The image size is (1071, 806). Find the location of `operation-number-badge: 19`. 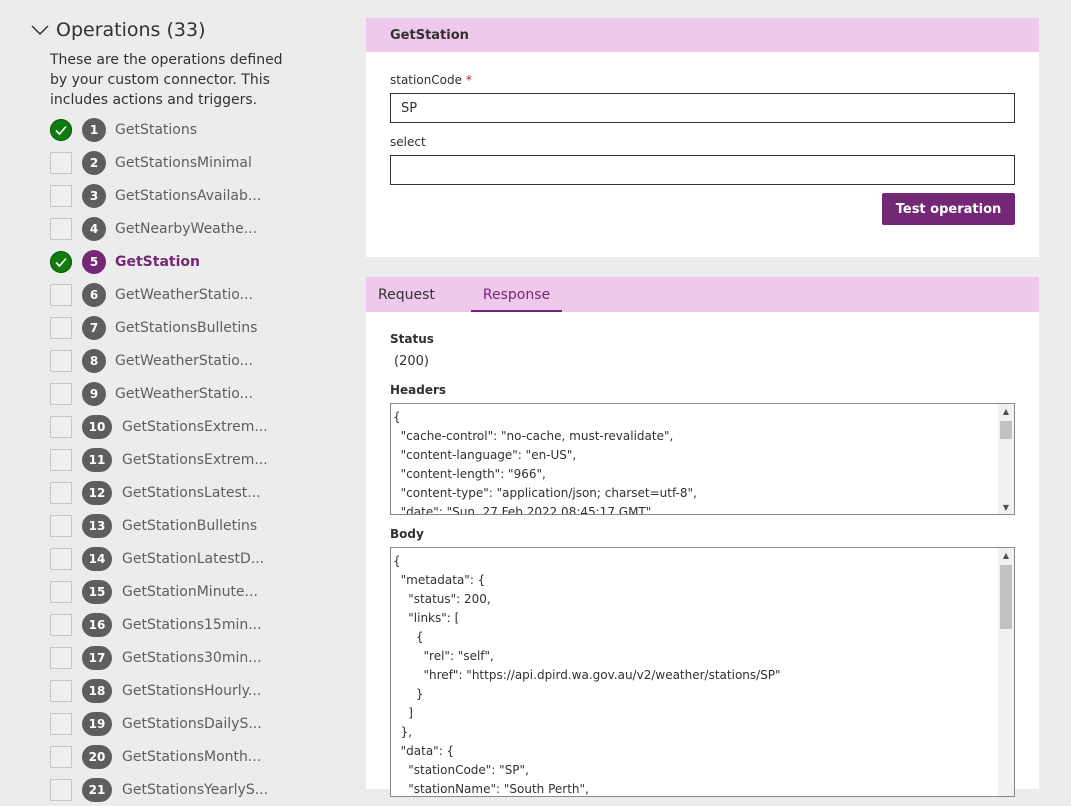

operation-number-badge: 19 is located at coordinates (97, 723).